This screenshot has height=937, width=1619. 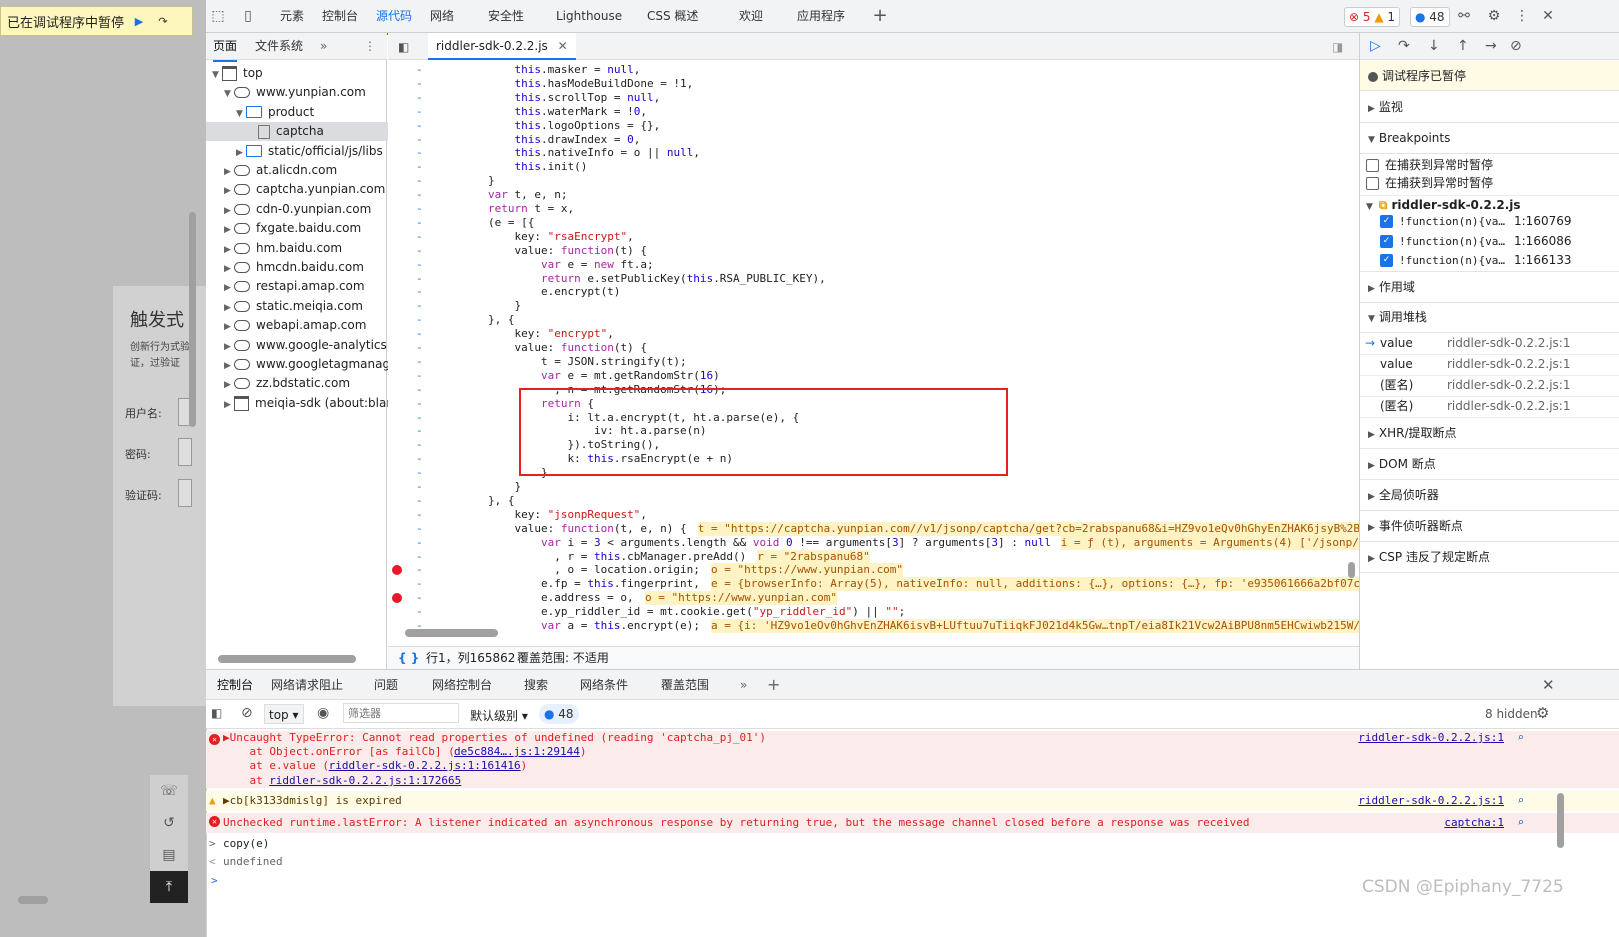 I want to click on support-icon: ↺, so click(x=169, y=823).